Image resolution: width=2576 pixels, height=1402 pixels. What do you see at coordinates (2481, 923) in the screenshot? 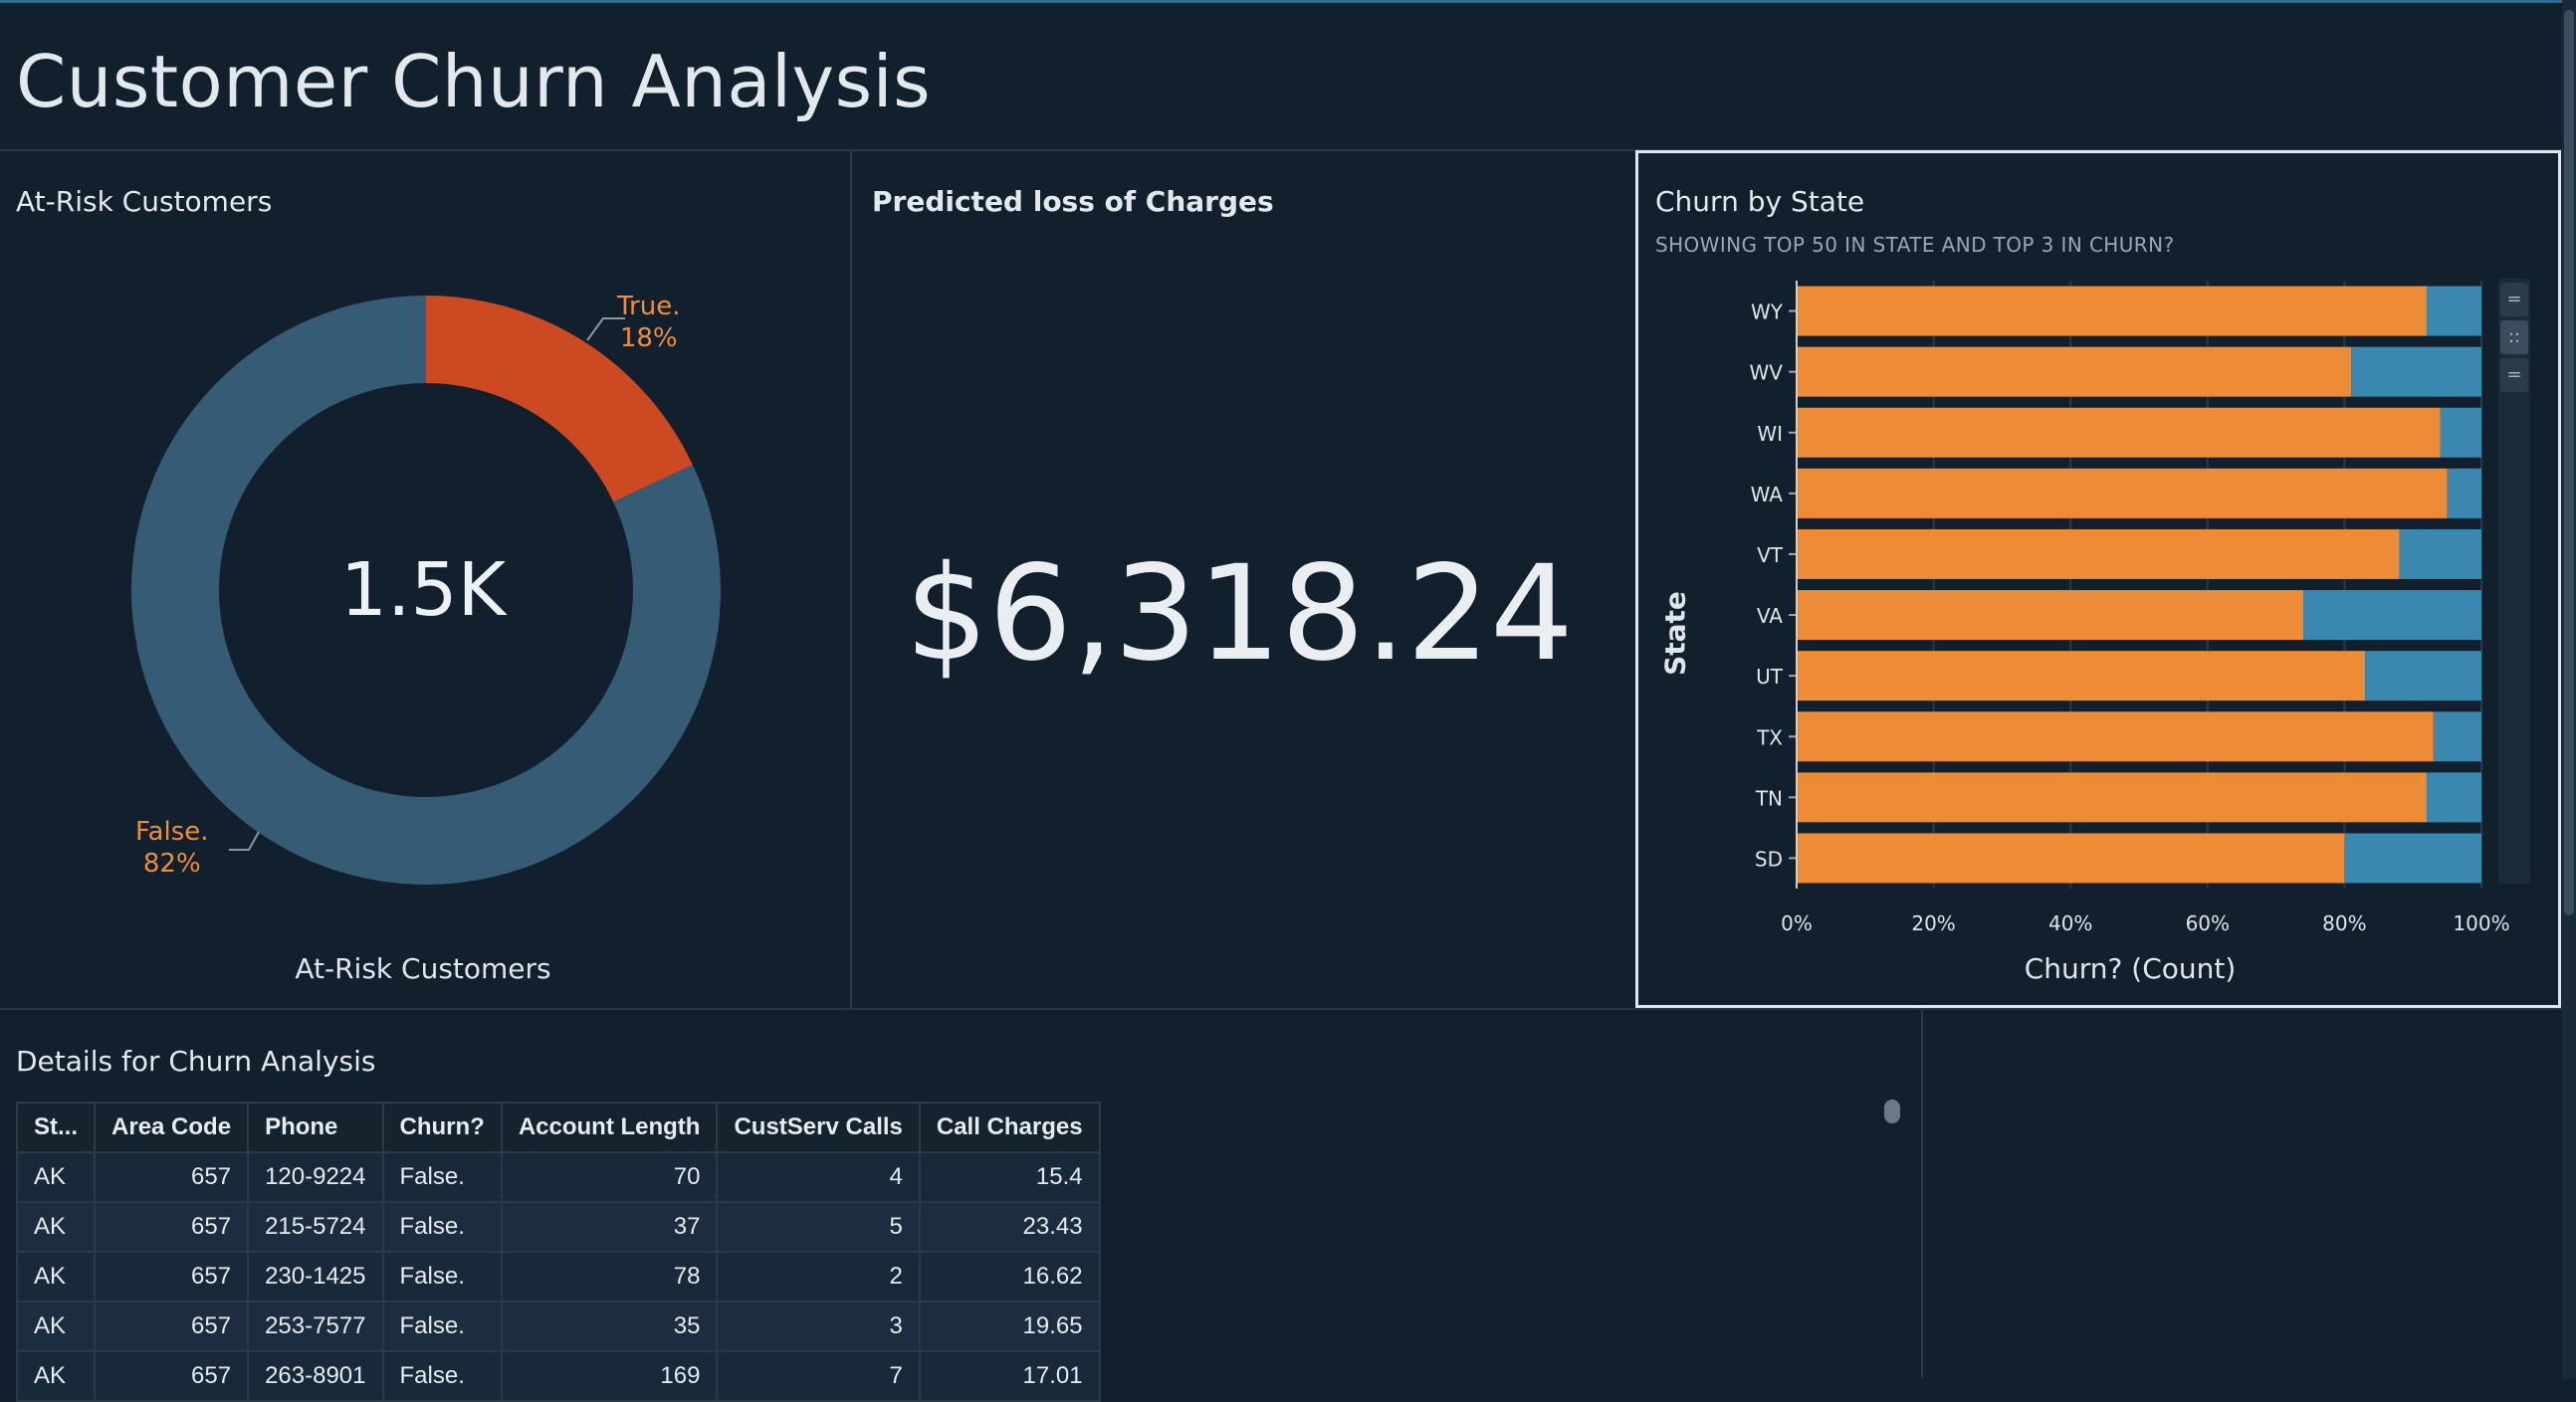
I see `x-tick-label: 100%` at bounding box center [2481, 923].